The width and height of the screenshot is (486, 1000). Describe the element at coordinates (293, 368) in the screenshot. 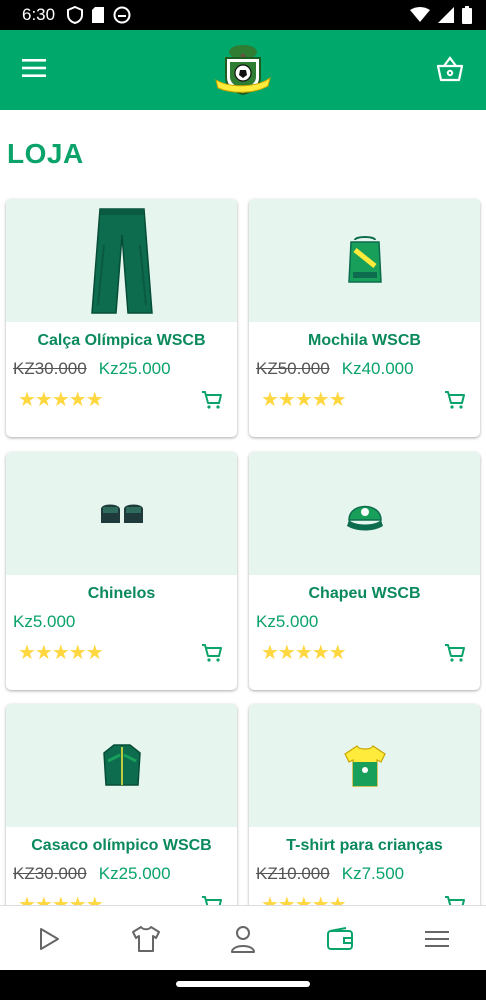

I see `product-old-price: KZ50.000` at that location.